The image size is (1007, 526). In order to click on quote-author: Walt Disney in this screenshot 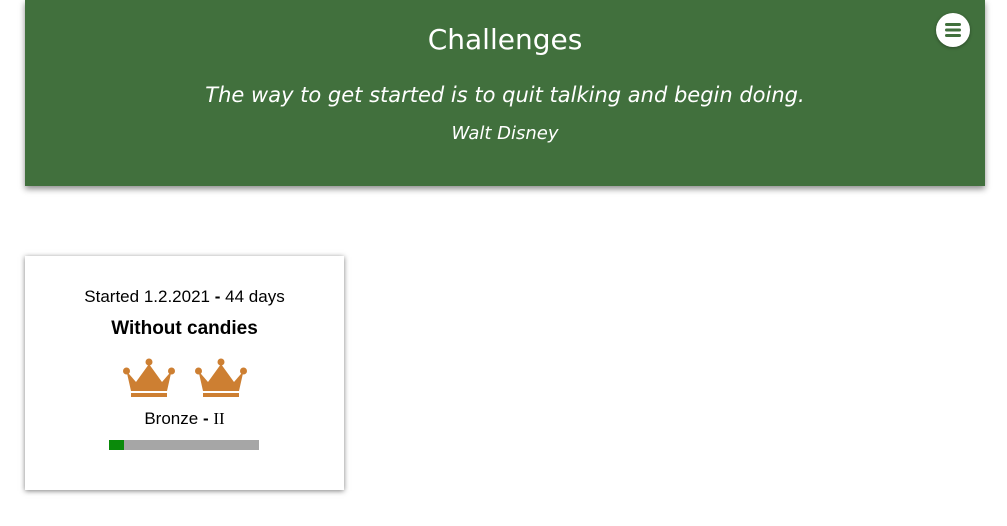, I will do `click(505, 133)`.